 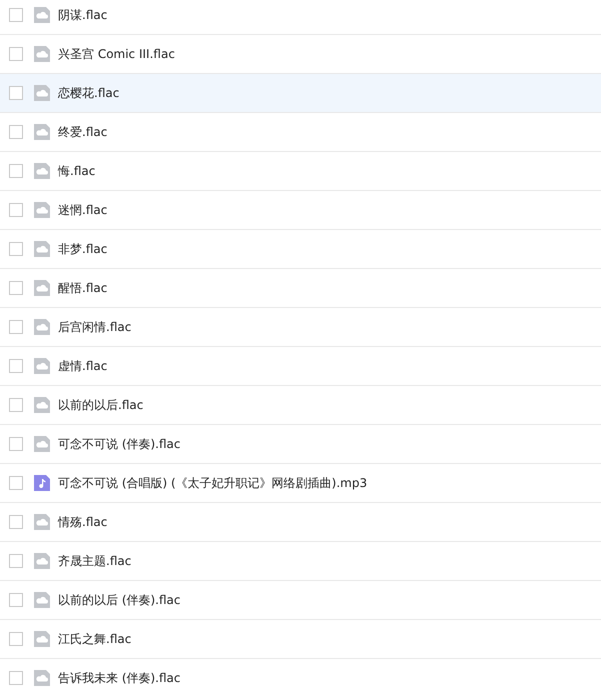 I want to click on file-name: 情殇.flac, so click(x=83, y=522).